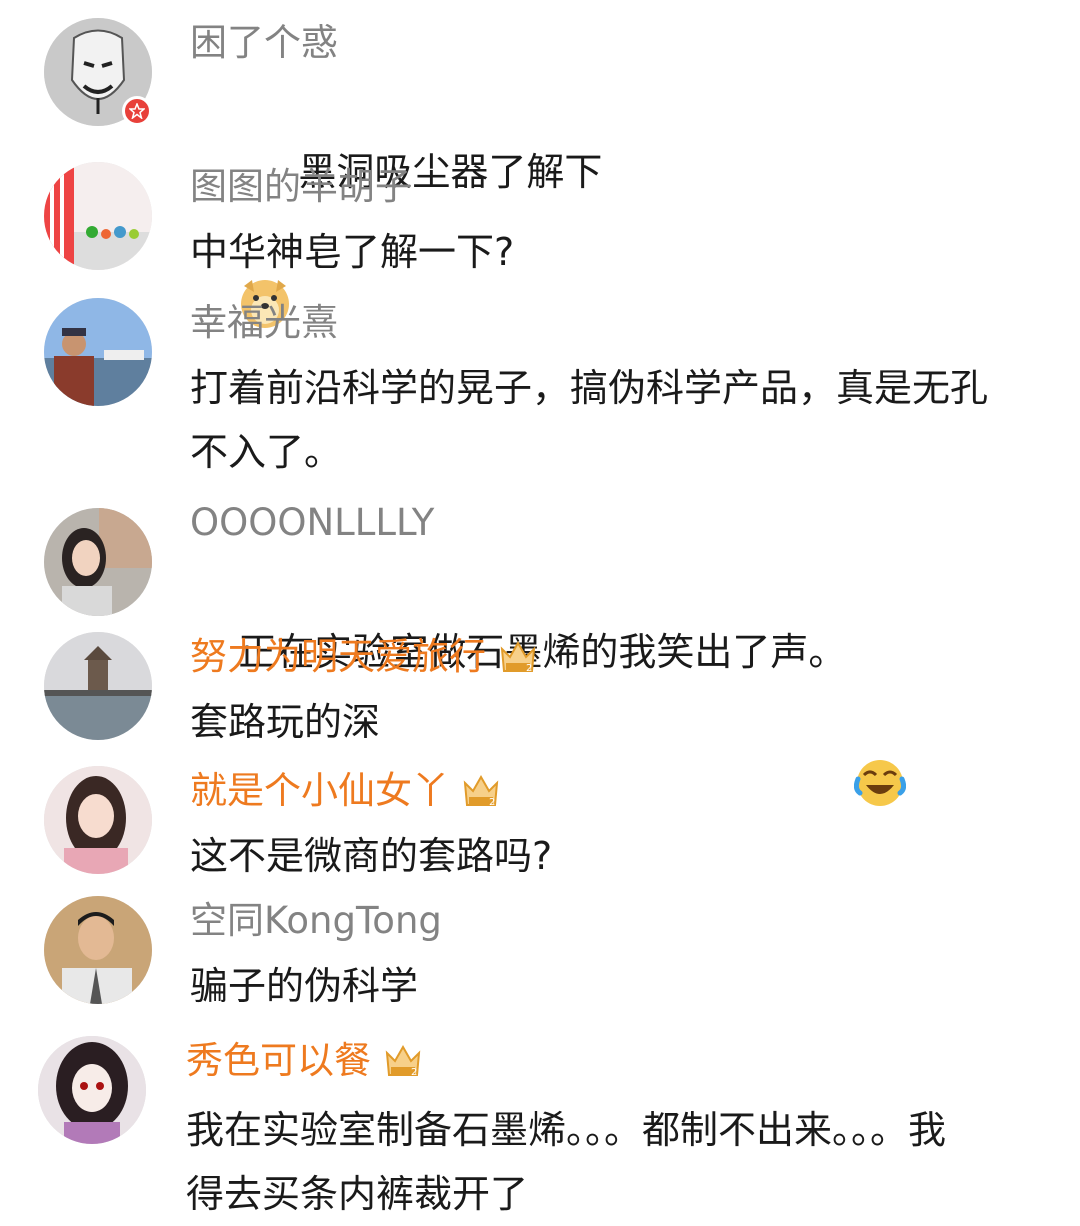  I want to click on username: 幸福光熹, so click(264, 323).